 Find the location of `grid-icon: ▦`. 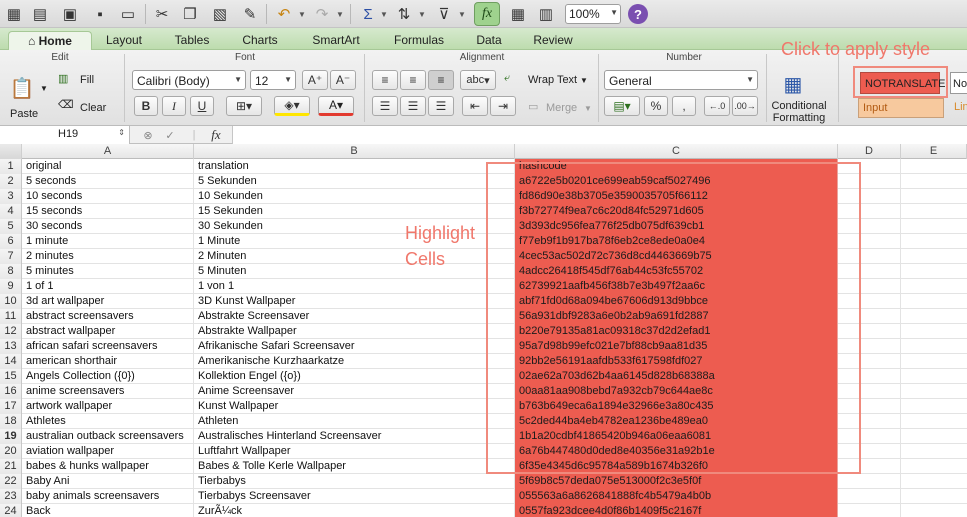

grid-icon: ▦ is located at coordinates (14, 14).